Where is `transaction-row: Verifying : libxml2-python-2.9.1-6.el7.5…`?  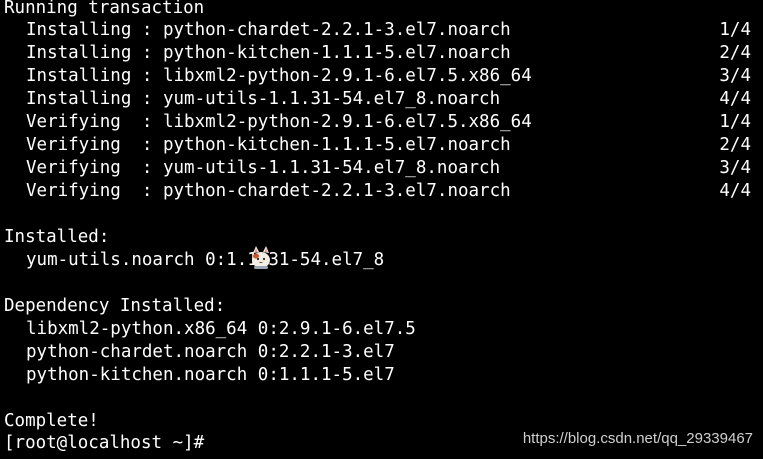 transaction-row: Verifying : libxml2-python-2.9.1-6.el7.5… is located at coordinates (268, 122).